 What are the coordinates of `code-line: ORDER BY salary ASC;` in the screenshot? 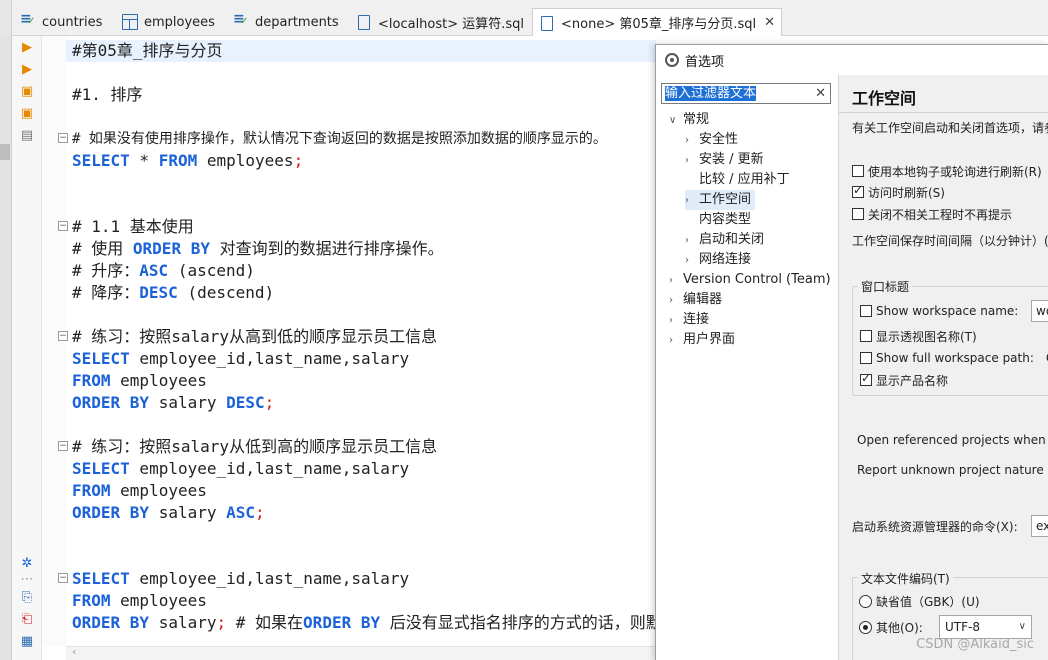 It's located at (168, 512).